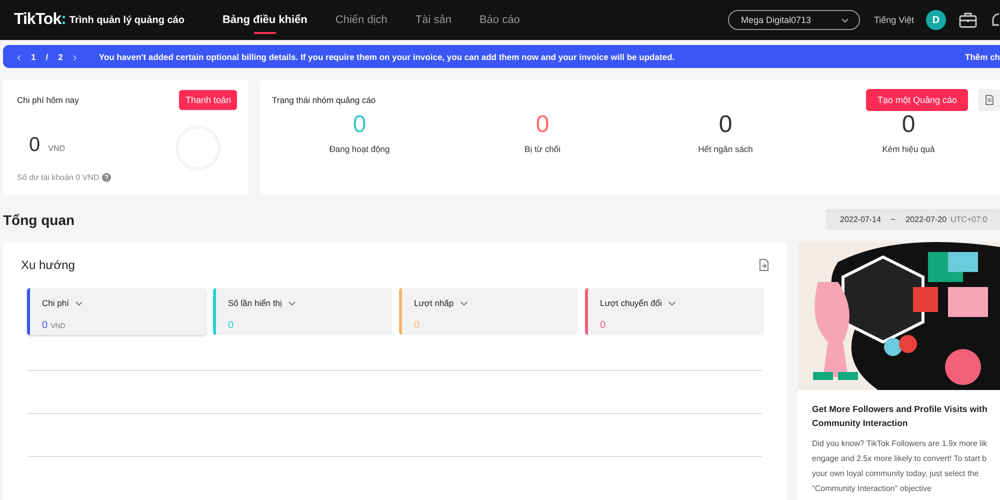 Image resolution: width=1000 pixels, height=500 pixels. Describe the element at coordinates (361, 20) in the screenshot. I see `nav-tab: Chiến dịch` at that location.